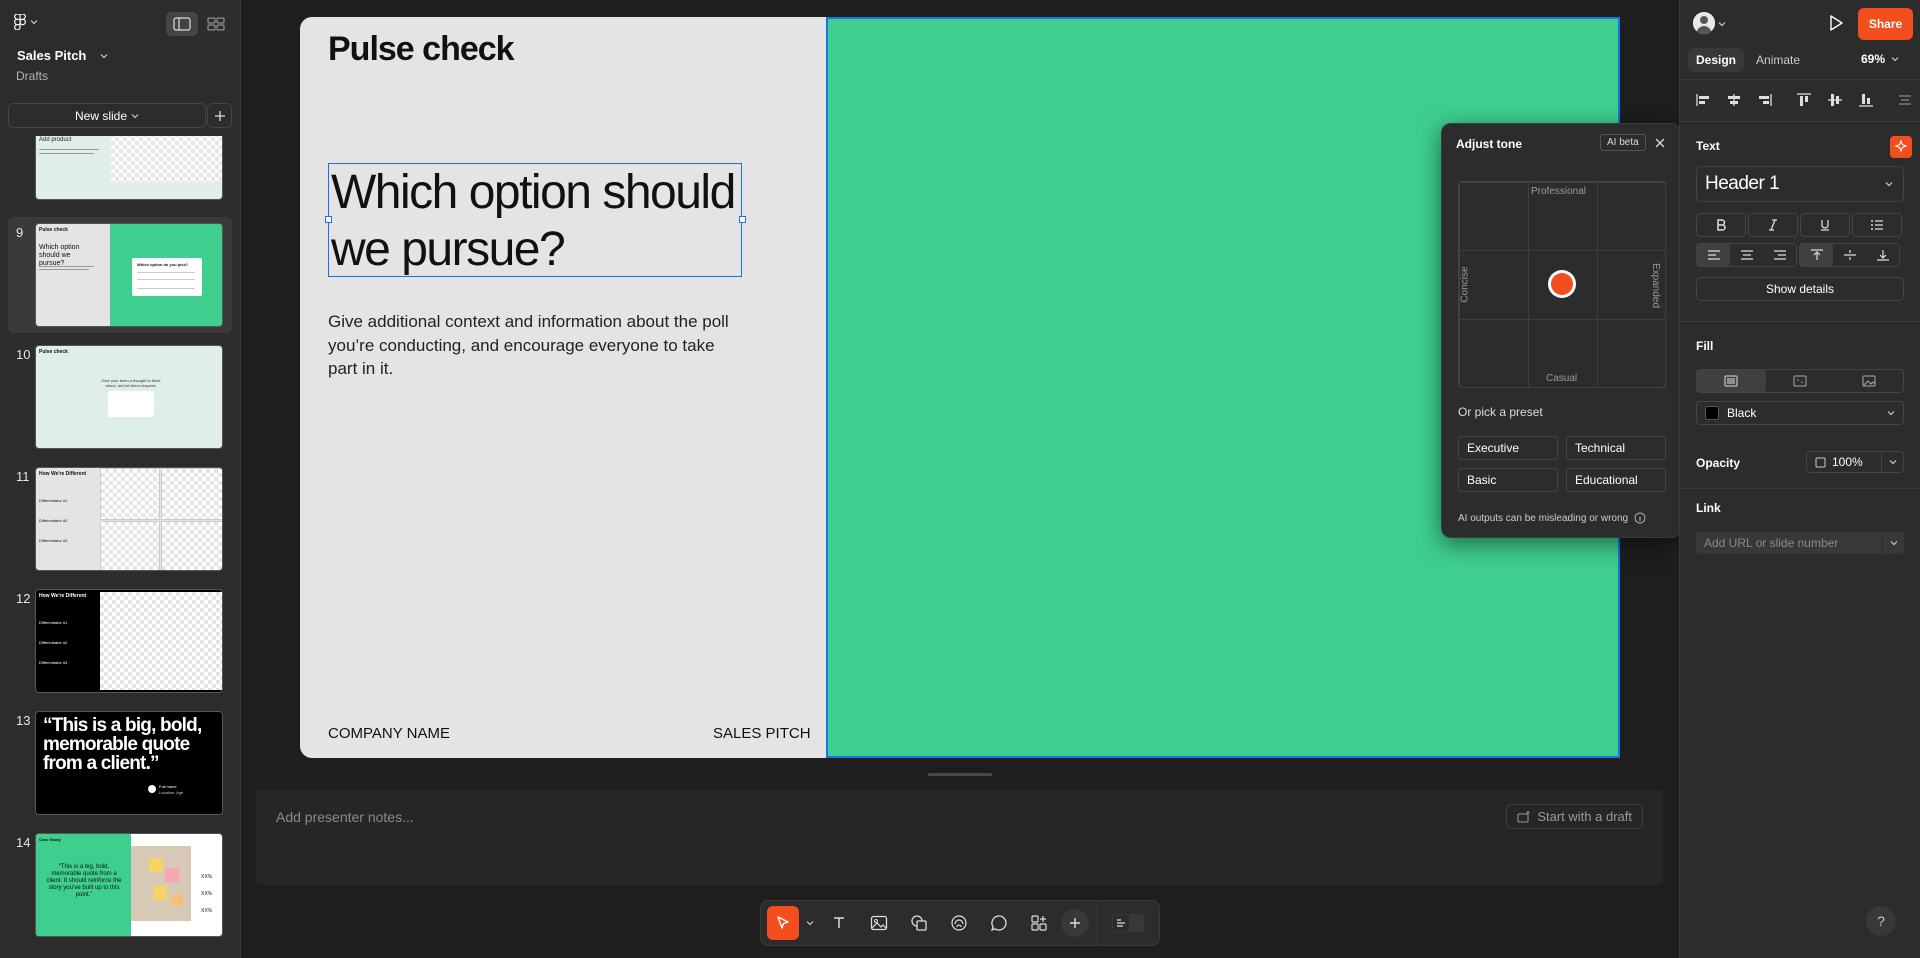 This screenshot has width=1920, height=958. I want to click on text-tool-button, so click(839, 923).